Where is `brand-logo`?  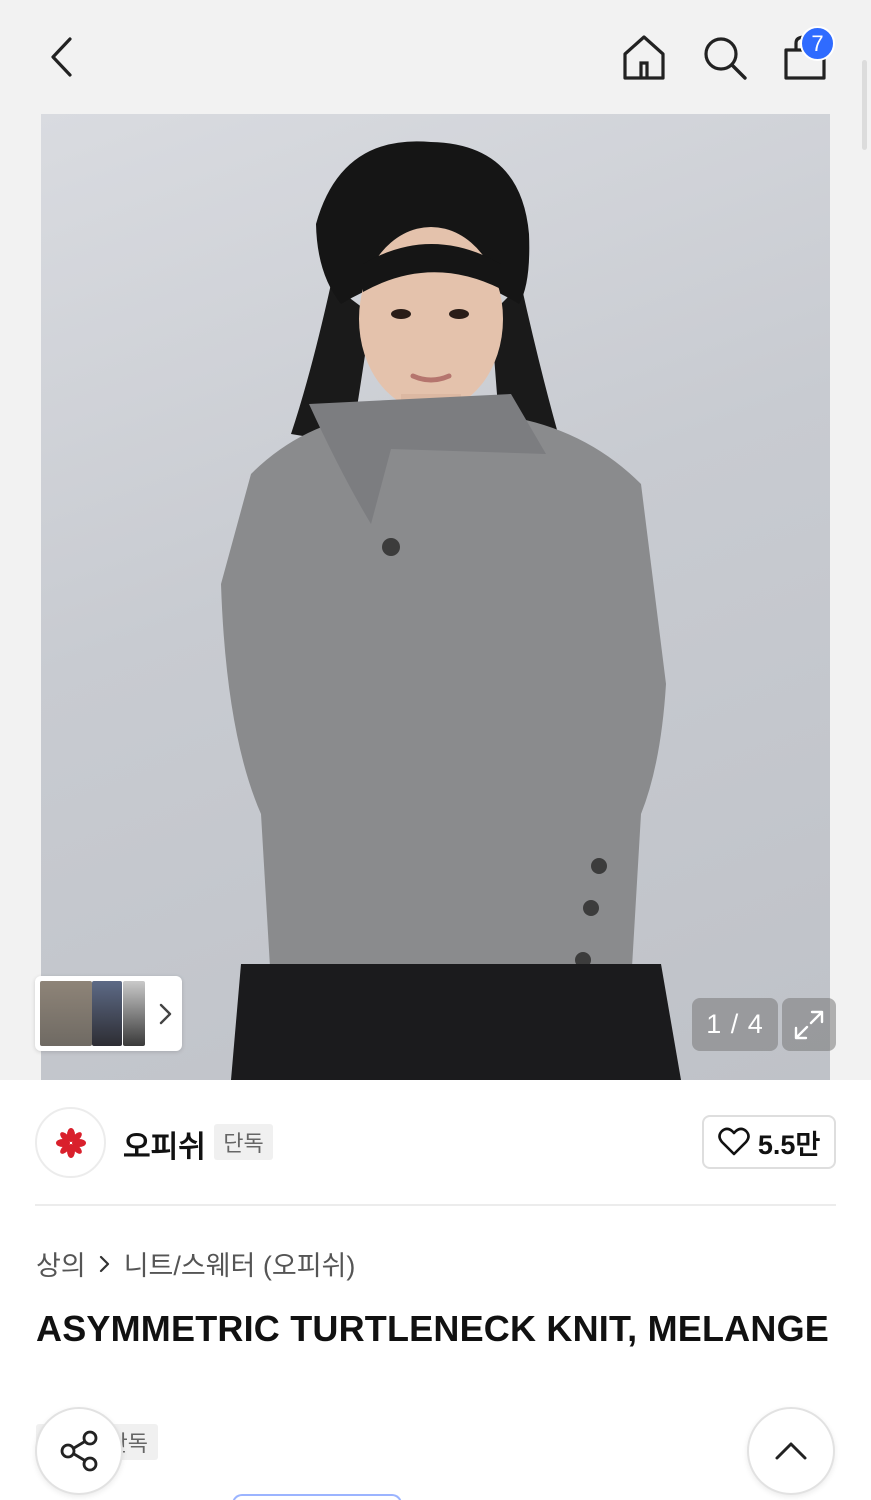
brand-logo is located at coordinates (70, 1142).